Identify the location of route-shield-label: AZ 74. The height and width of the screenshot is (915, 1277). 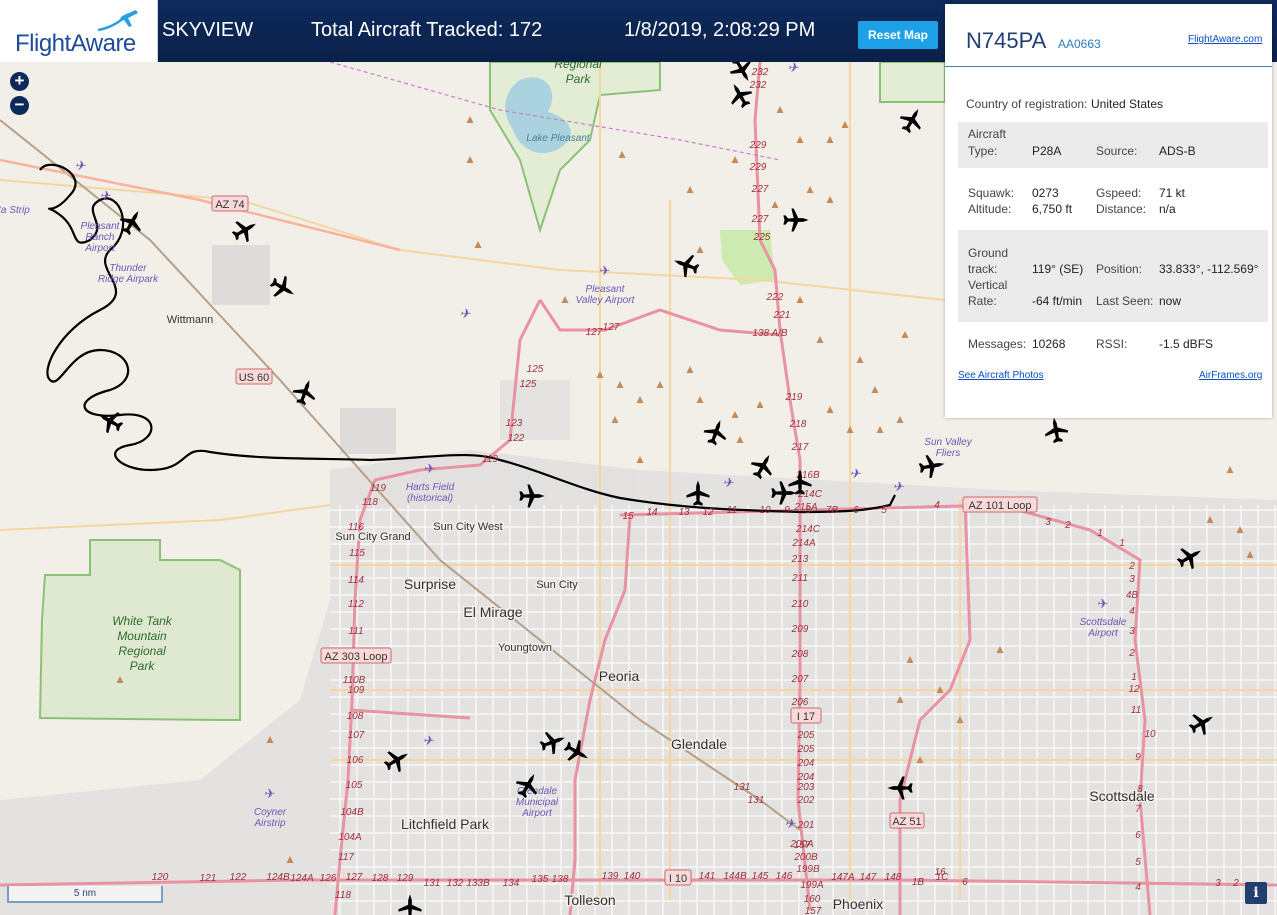
(229, 205).